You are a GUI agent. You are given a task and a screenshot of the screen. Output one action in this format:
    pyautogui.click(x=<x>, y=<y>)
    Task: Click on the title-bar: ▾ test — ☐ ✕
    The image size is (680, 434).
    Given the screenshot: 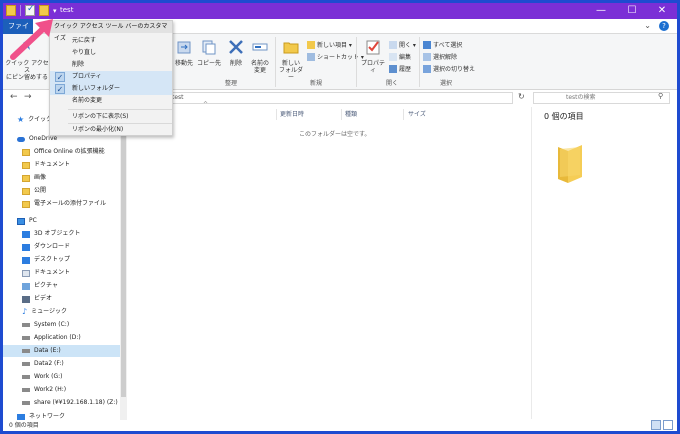 What is the action you would take?
    pyautogui.click(x=340, y=11)
    